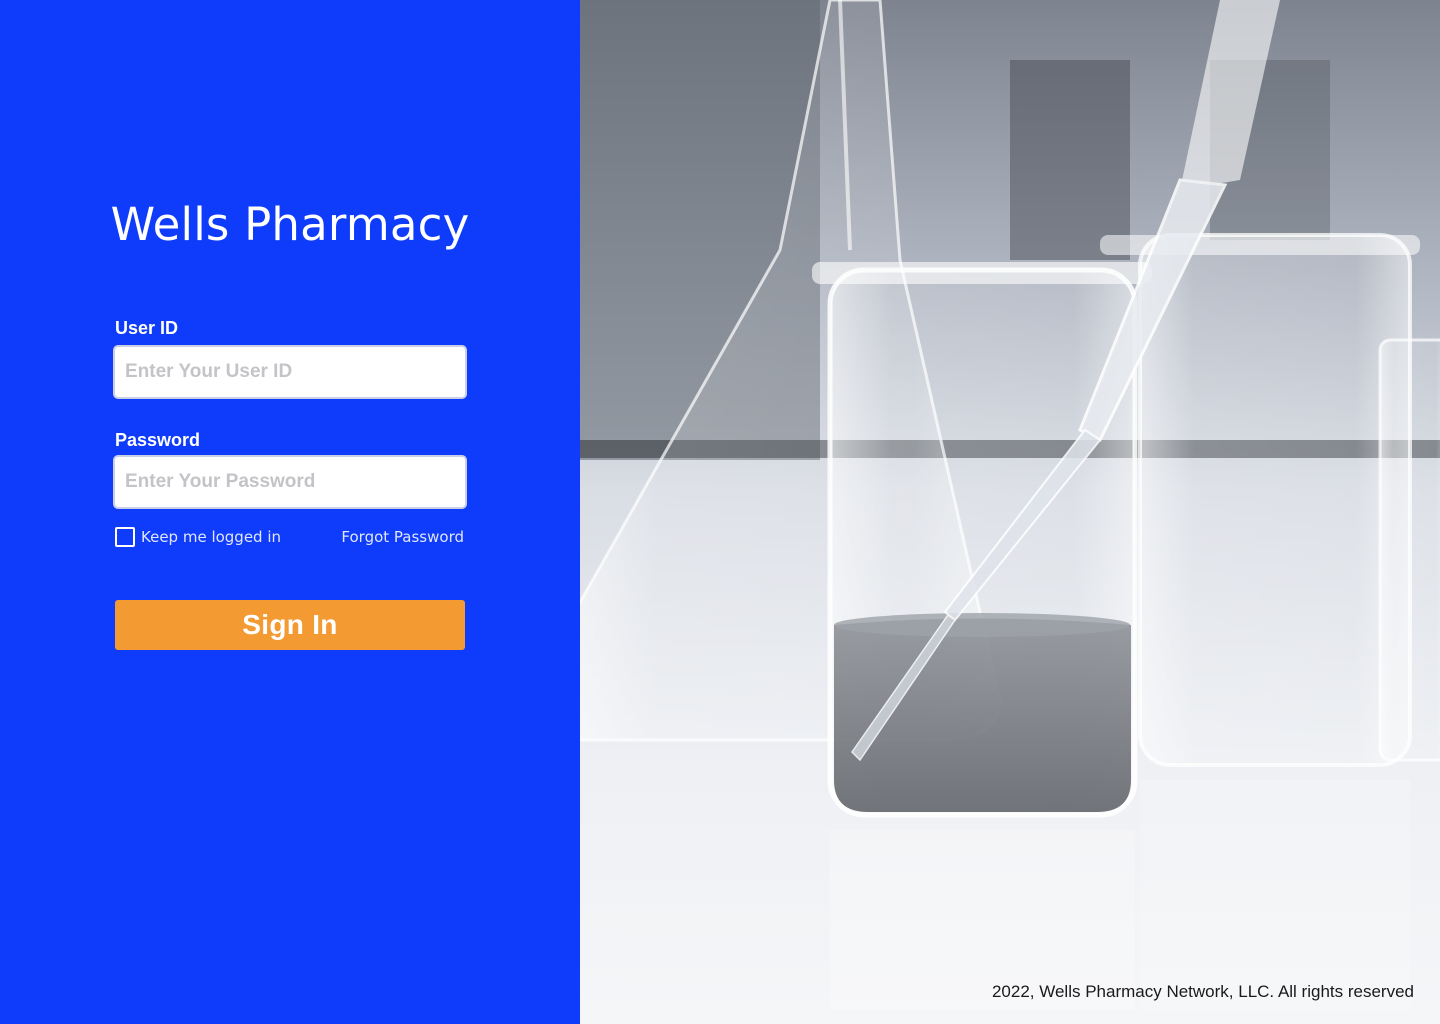 The width and height of the screenshot is (1440, 1024). What do you see at coordinates (402, 537) in the screenshot?
I see `forgot-password-link: Forgot Password` at bounding box center [402, 537].